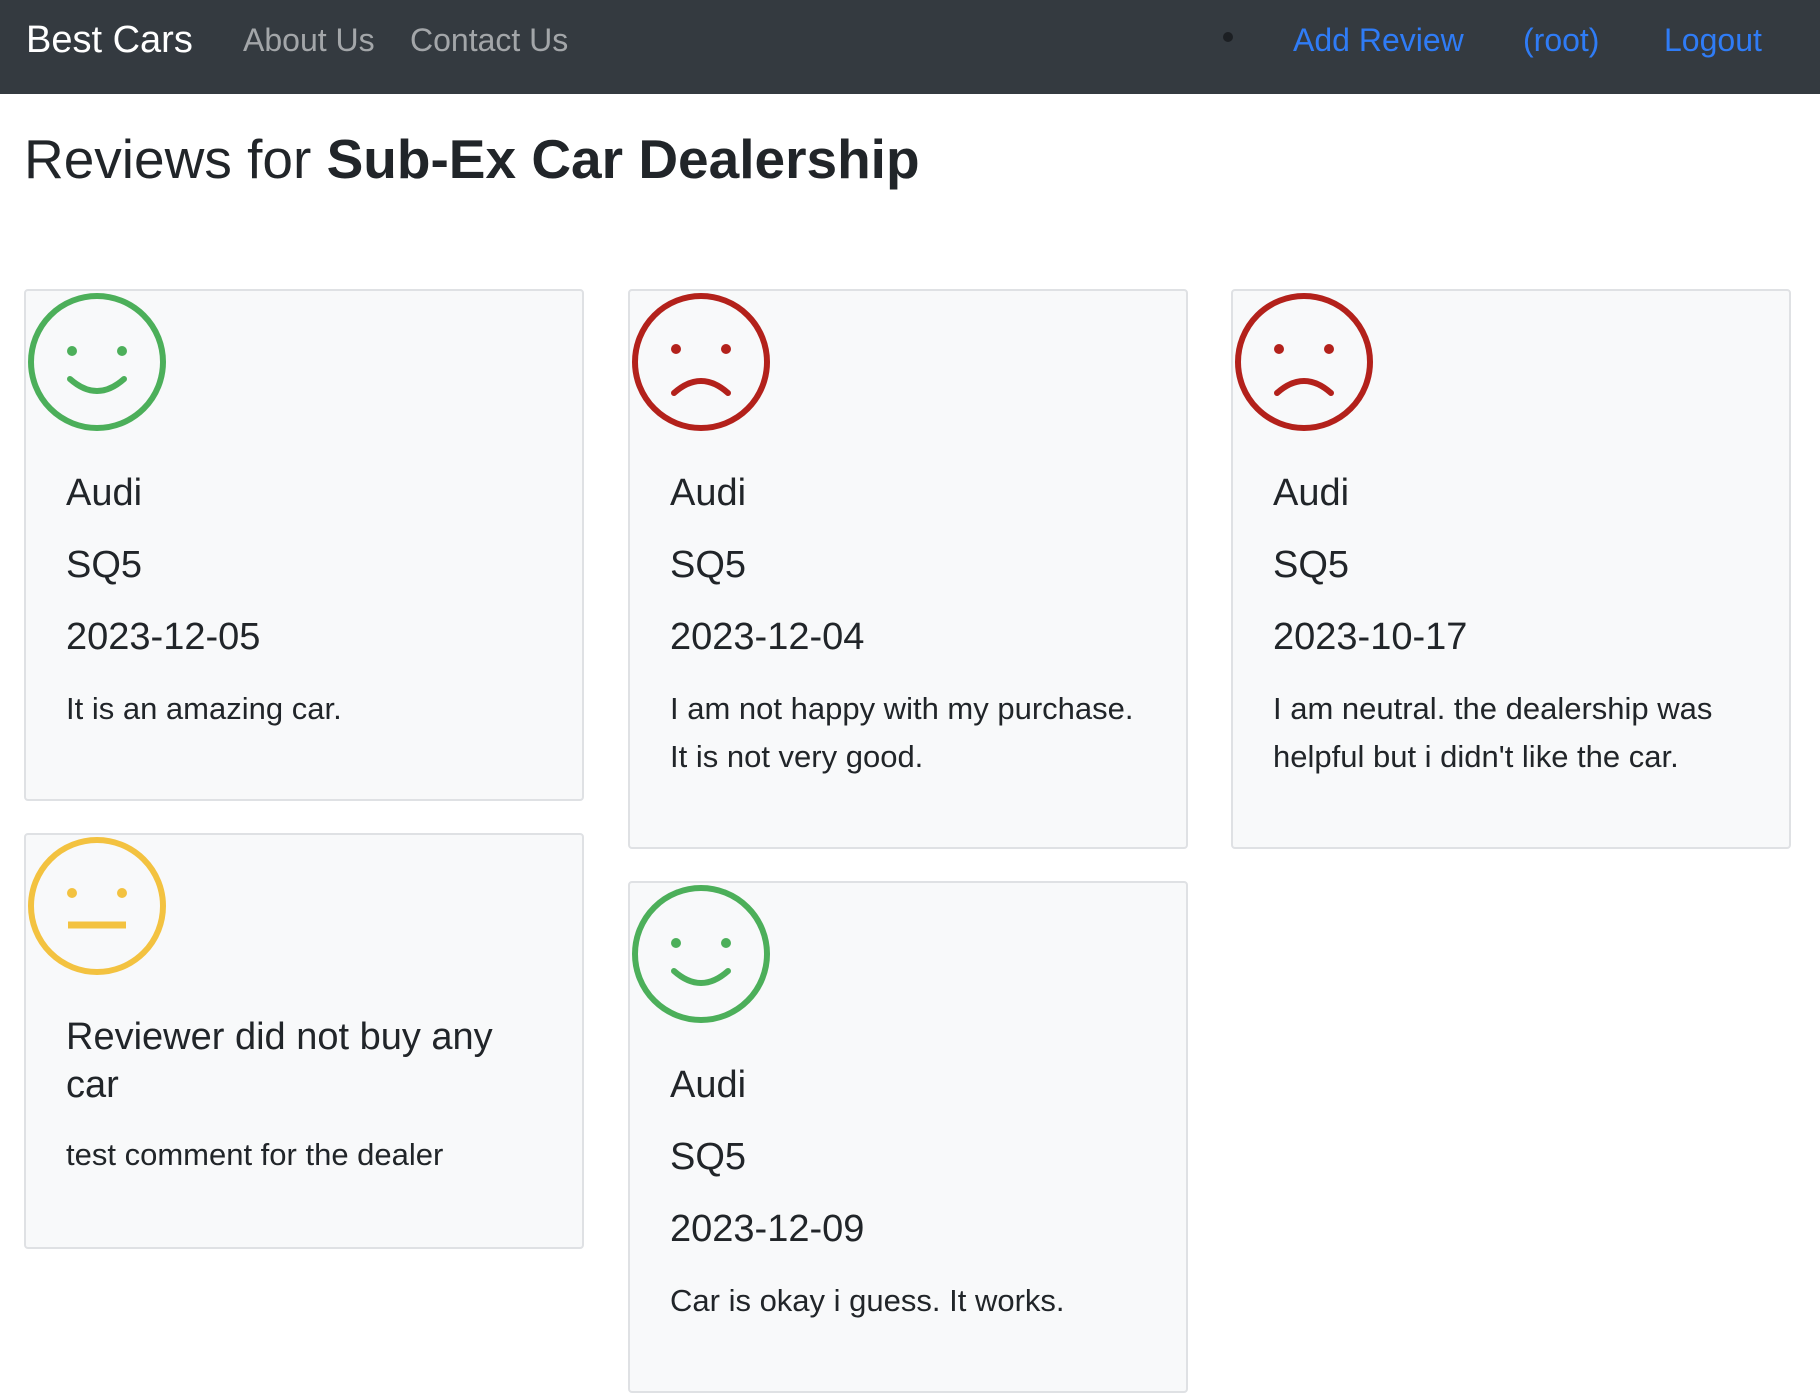  I want to click on brand-link: Best Cars, so click(109, 40).